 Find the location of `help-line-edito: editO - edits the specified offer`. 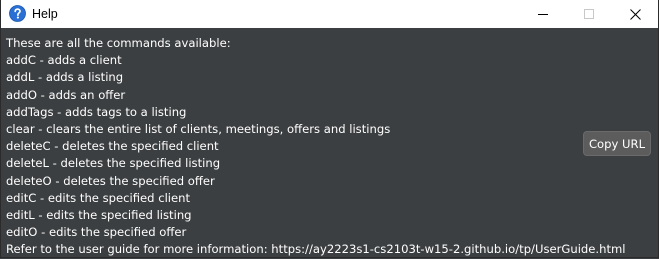

help-line-edito: editO - edits the specified offer is located at coordinates (96, 232).